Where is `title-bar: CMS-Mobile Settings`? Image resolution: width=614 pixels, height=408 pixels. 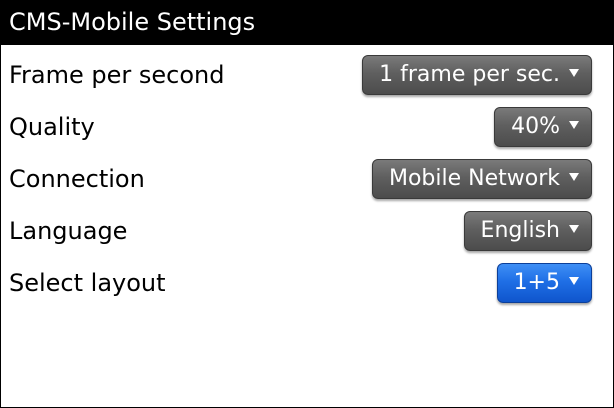 title-bar: CMS-Mobile Settings is located at coordinates (307, 23).